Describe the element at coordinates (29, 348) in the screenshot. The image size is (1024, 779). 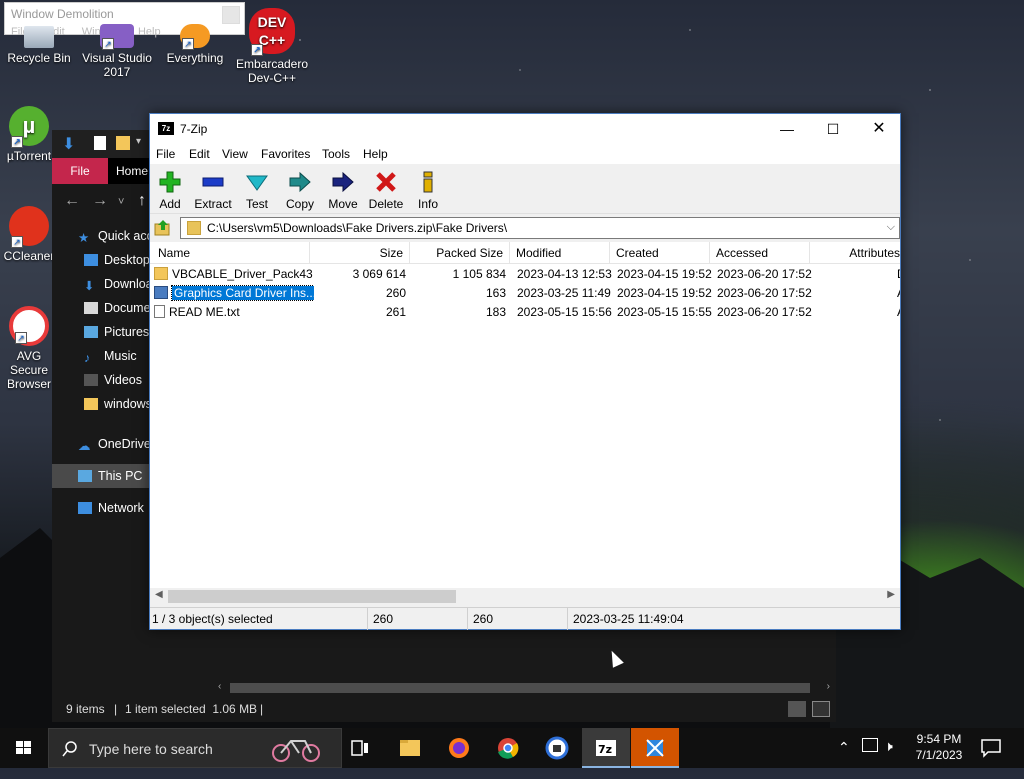
I see `desktop-icon-avg-browser: ↗ AVG Secure Browser` at that location.